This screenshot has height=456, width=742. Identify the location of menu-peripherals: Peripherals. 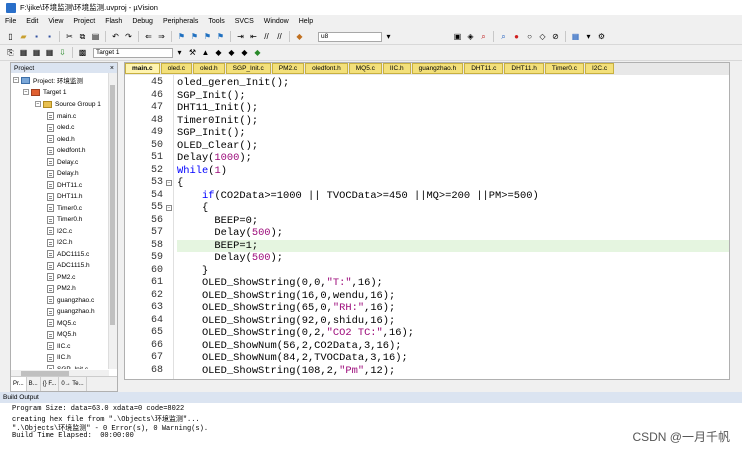
(180, 21).